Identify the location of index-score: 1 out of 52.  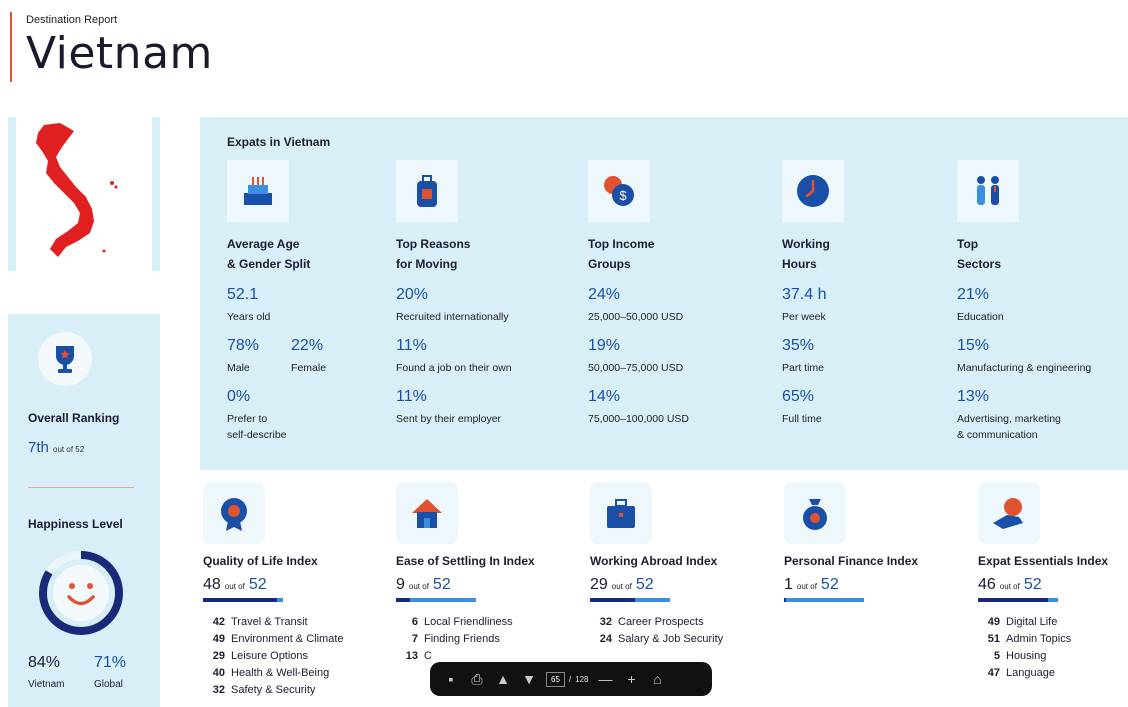
(851, 585).